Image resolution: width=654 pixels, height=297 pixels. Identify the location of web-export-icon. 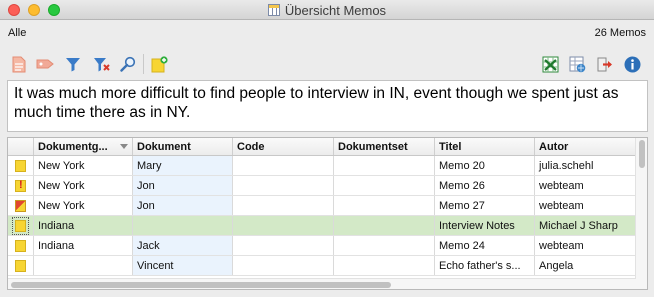
(577, 64).